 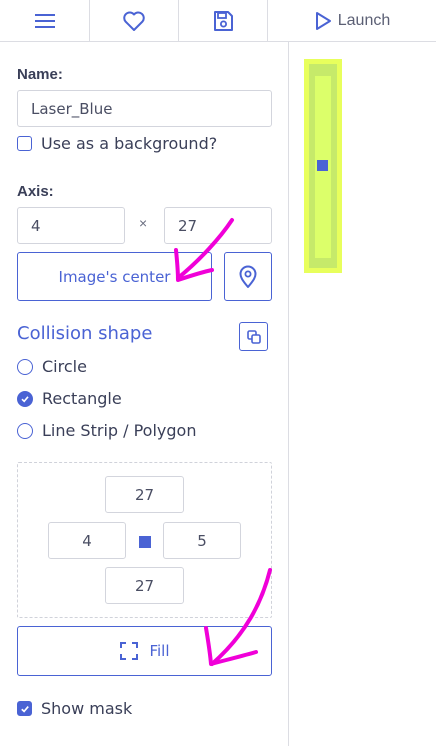 I want to click on launch-label: Launch, so click(x=364, y=20).